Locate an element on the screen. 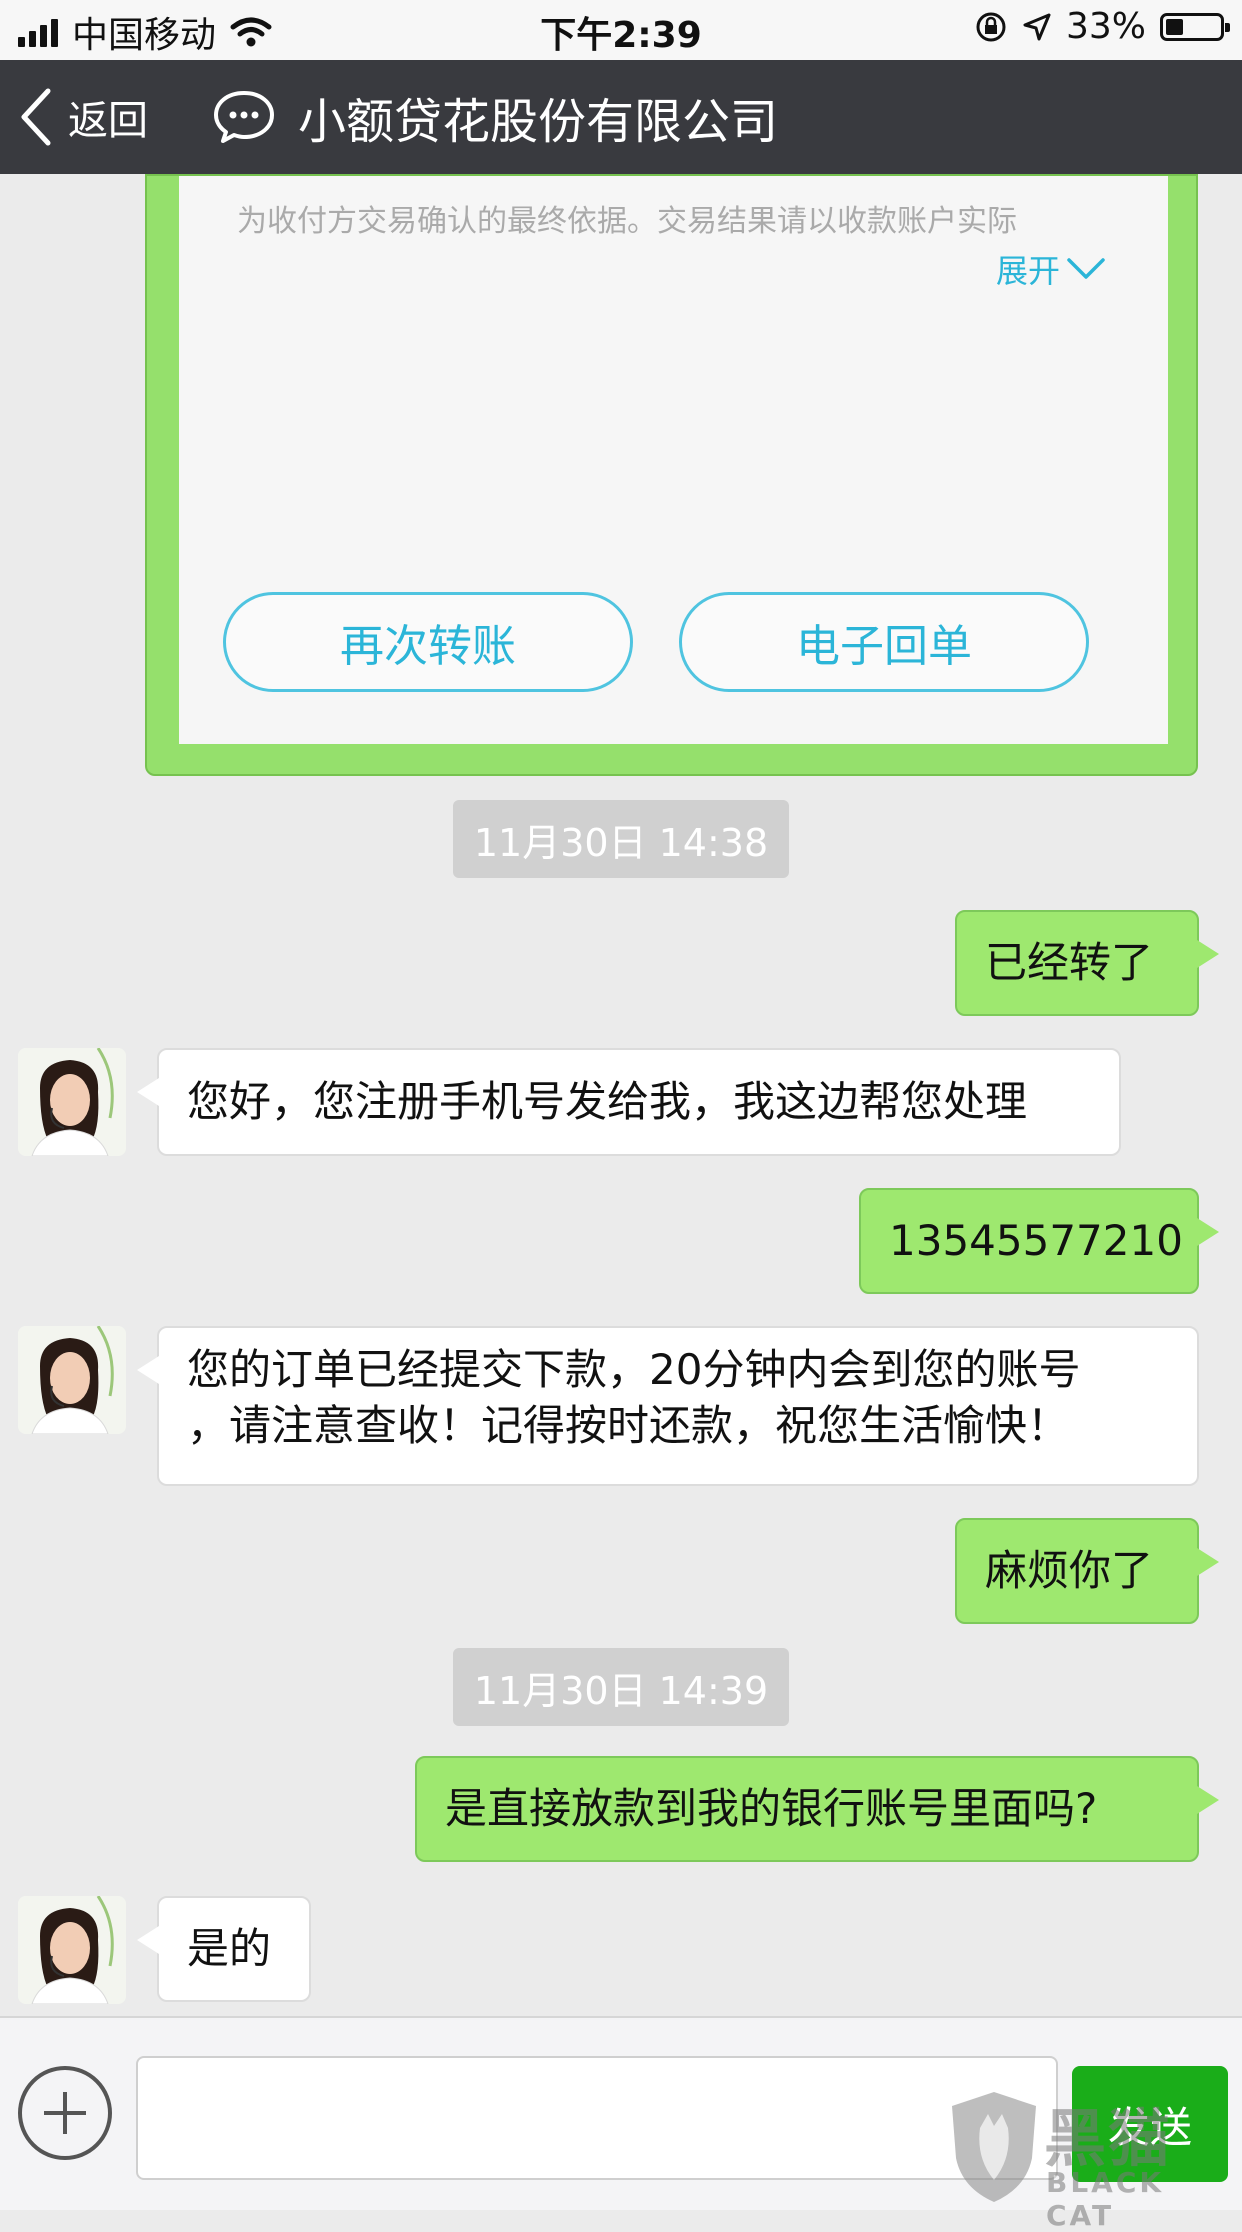 This screenshot has height=2232, width=1242. timestamp: 11月30日 14:38 is located at coordinates (621, 839).